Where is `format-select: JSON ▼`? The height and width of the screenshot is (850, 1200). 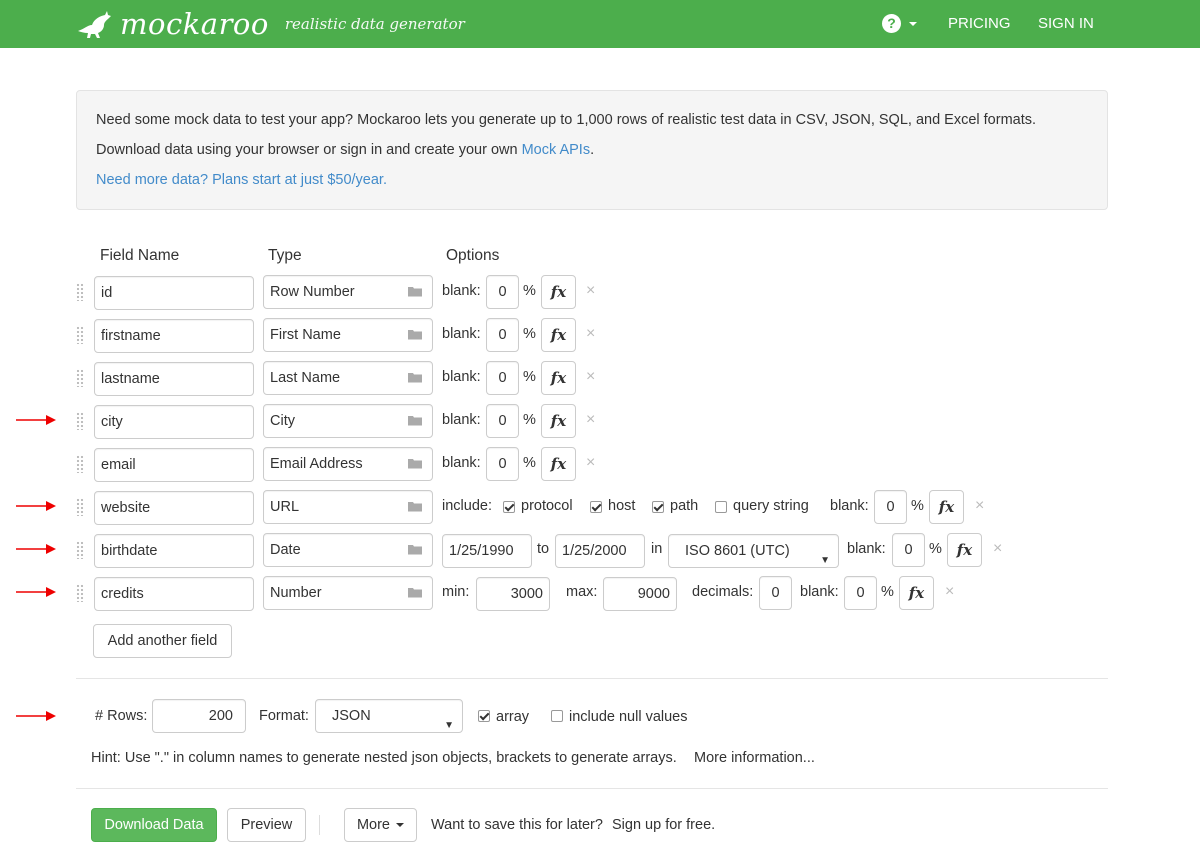
format-select: JSON ▼ is located at coordinates (389, 716).